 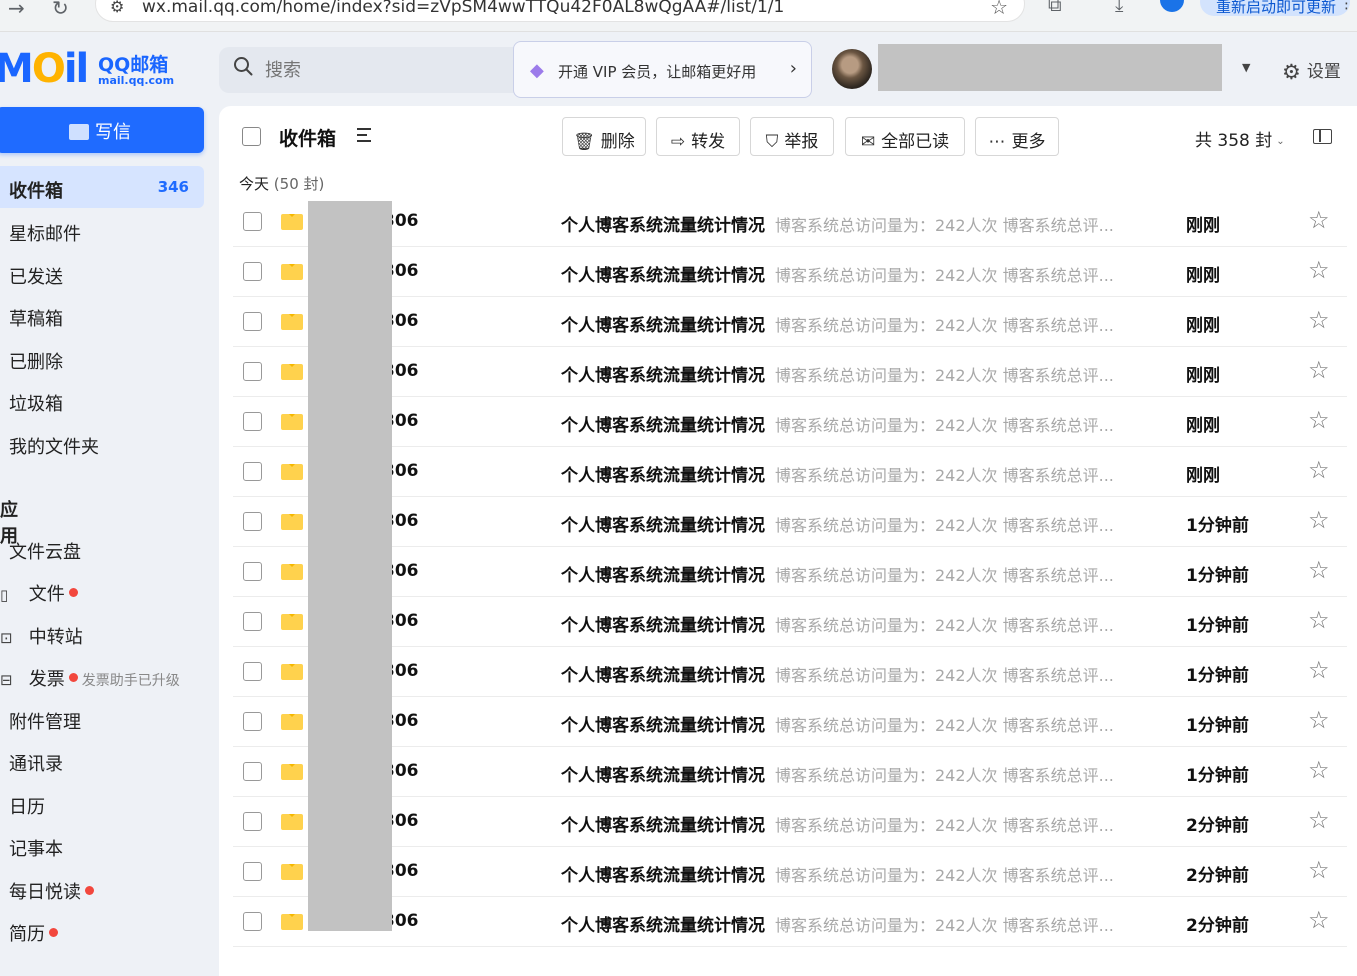 What do you see at coordinates (102, 315) in the screenshot?
I see `sidebar-item-drafts: 草稿箱` at bounding box center [102, 315].